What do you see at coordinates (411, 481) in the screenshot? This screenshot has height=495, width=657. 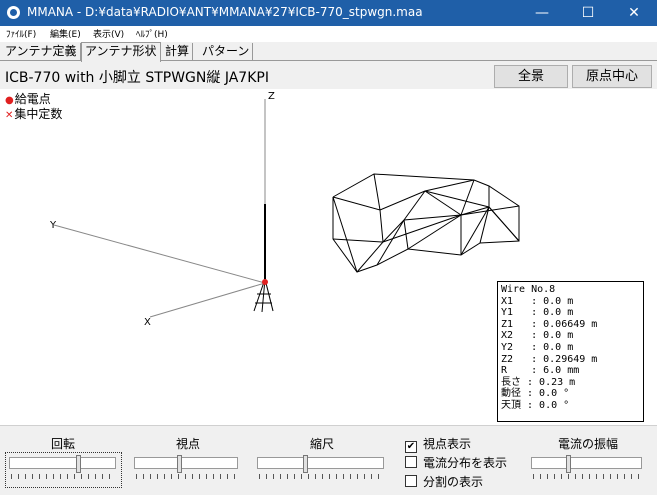 I see `show-segments-box` at bounding box center [411, 481].